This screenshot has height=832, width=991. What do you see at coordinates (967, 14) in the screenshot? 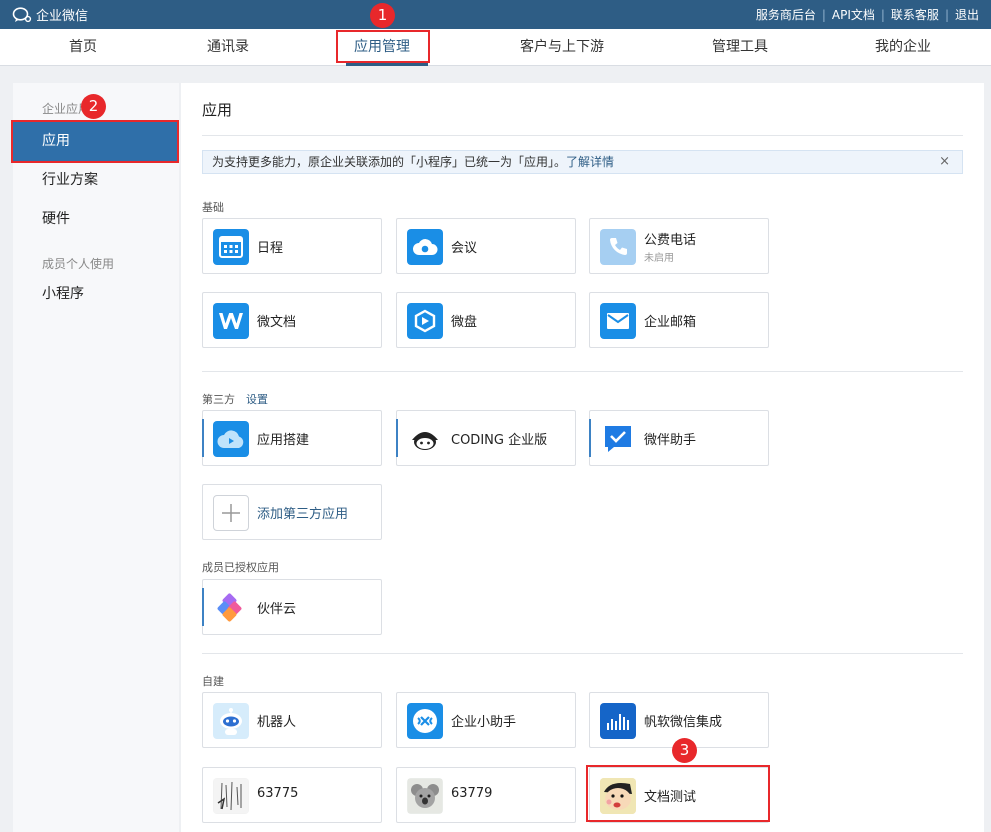
I see `logout-link: 退出` at bounding box center [967, 14].